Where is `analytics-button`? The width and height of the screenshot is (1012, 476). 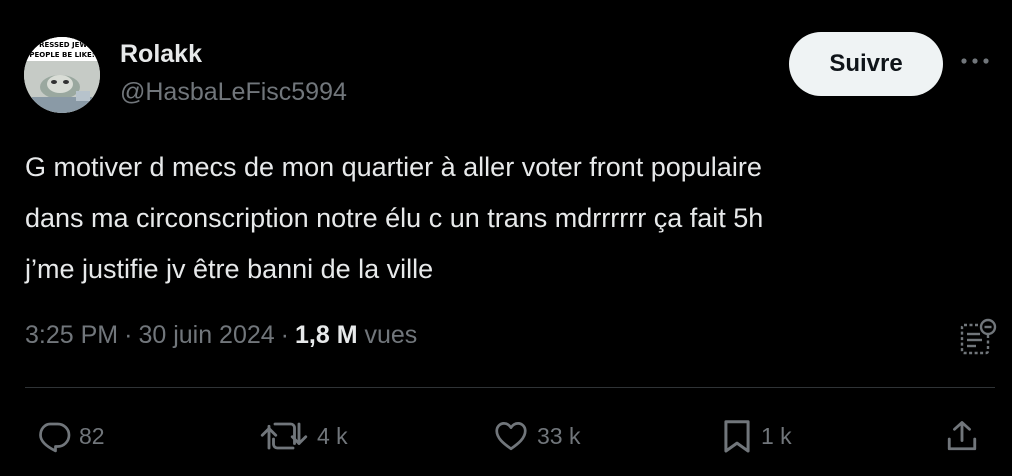
analytics-button is located at coordinates (978, 337).